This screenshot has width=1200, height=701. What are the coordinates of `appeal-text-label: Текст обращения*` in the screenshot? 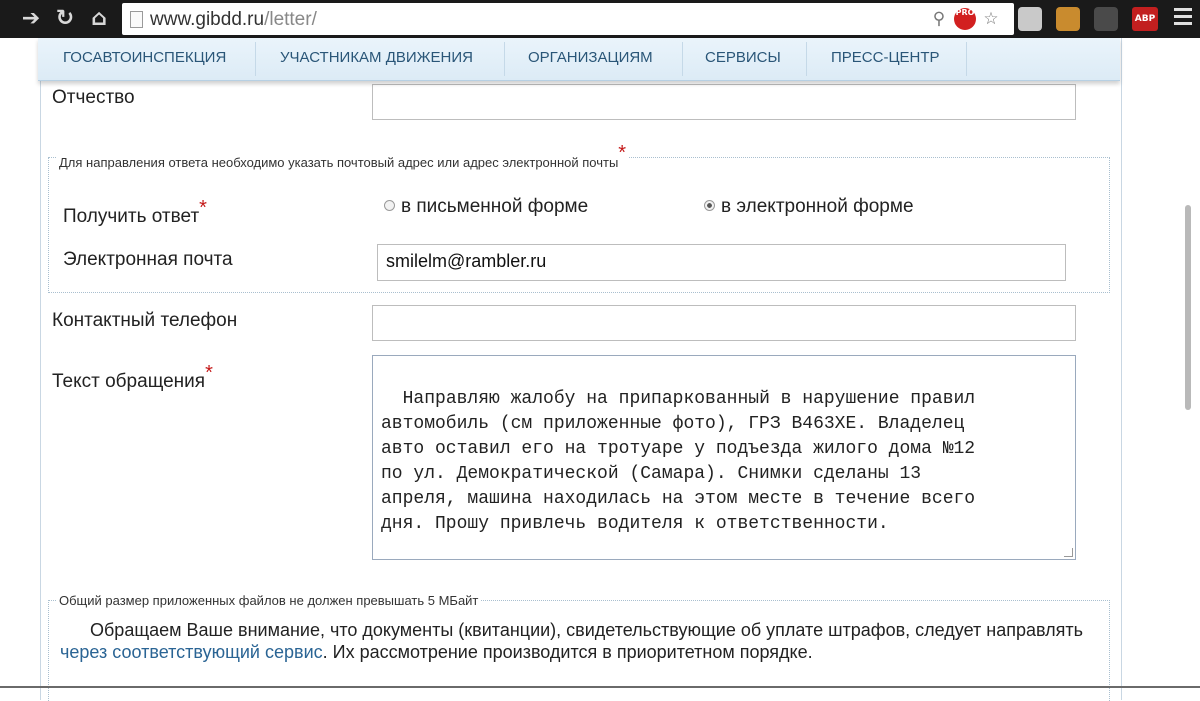 It's located at (132, 377).